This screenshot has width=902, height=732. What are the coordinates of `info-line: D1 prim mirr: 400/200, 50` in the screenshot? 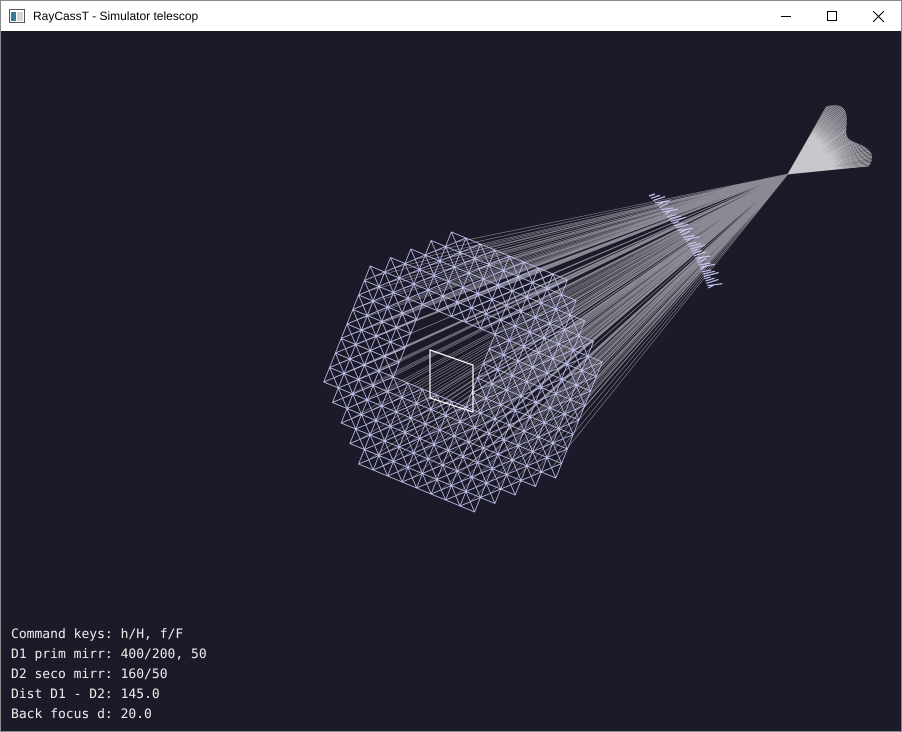 It's located at (109, 655).